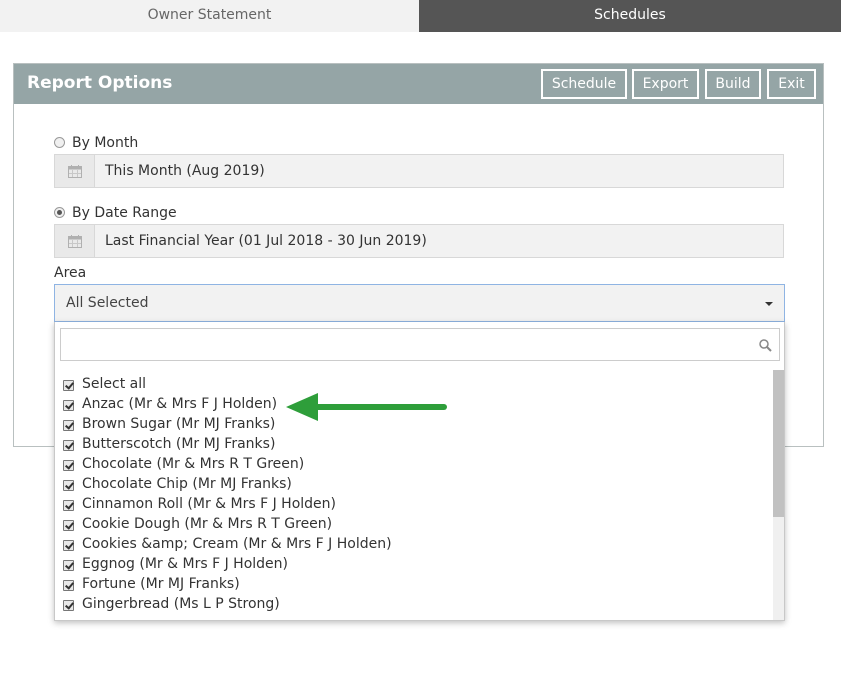 This screenshot has width=841, height=674. Describe the element at coordinates (181, 604) in the screenshot. I see `option-label: Gingerbread (Ms L P Strong)` at that location.